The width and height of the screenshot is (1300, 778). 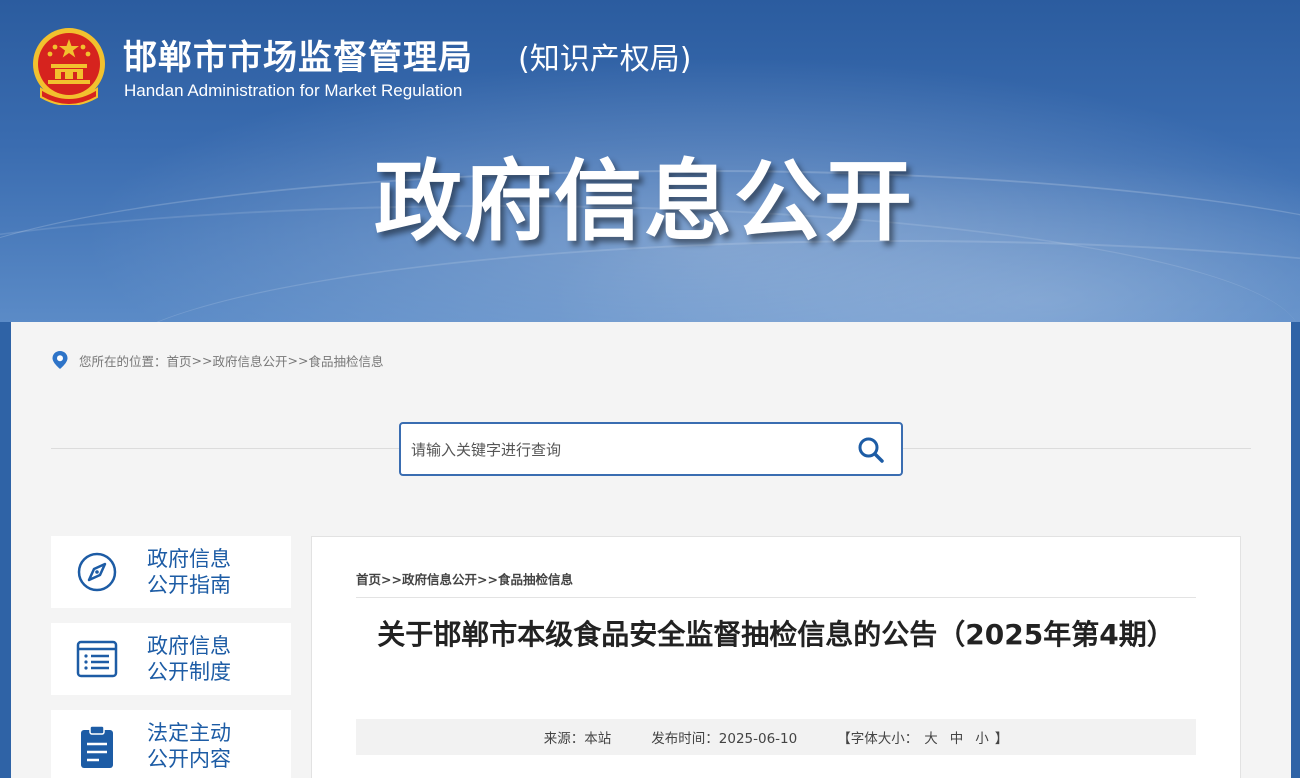 What do you see at coordinates (97, 572) in the screenshot?
I see `compass-icon` at bounding box center [97, 572].